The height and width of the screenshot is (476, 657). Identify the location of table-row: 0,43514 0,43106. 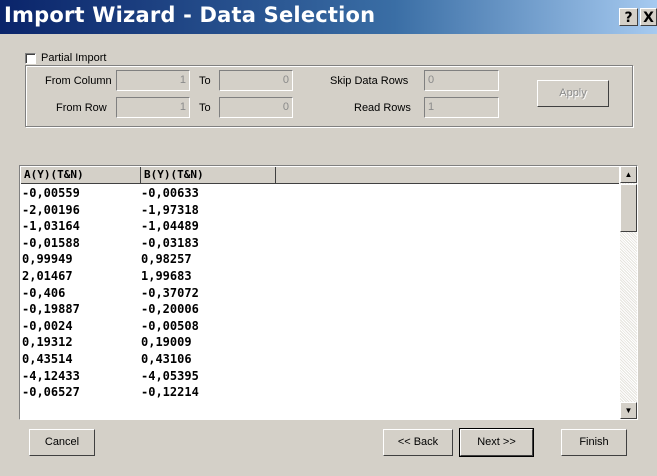
(148, 359).